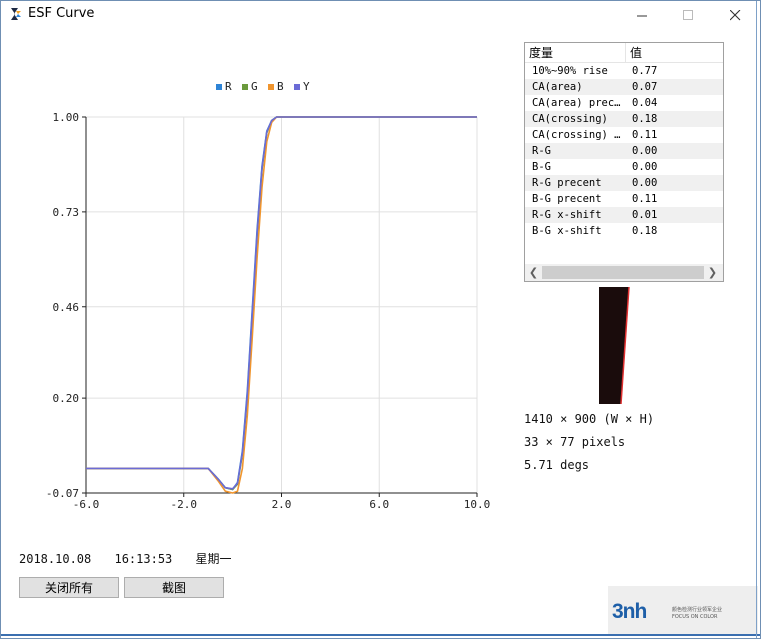 This screenshot has height=639, width=761. Describe the element at coordinates (575, 442) in the screenshot. I see `roi-size: 33 × 77 pixels` at that location.